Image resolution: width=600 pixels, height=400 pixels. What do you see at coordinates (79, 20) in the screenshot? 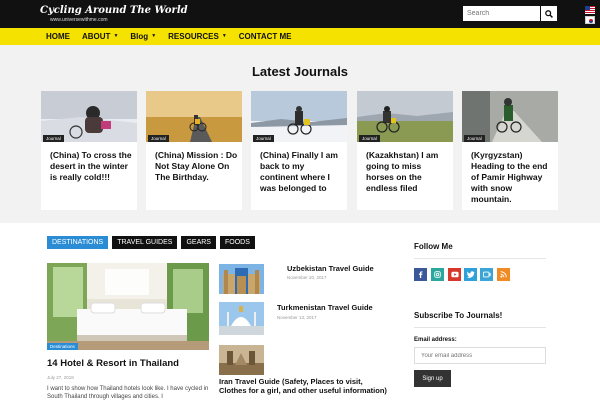
I see `logo-subtitle: www.universewithme.com` at bounding box center [79, 20].